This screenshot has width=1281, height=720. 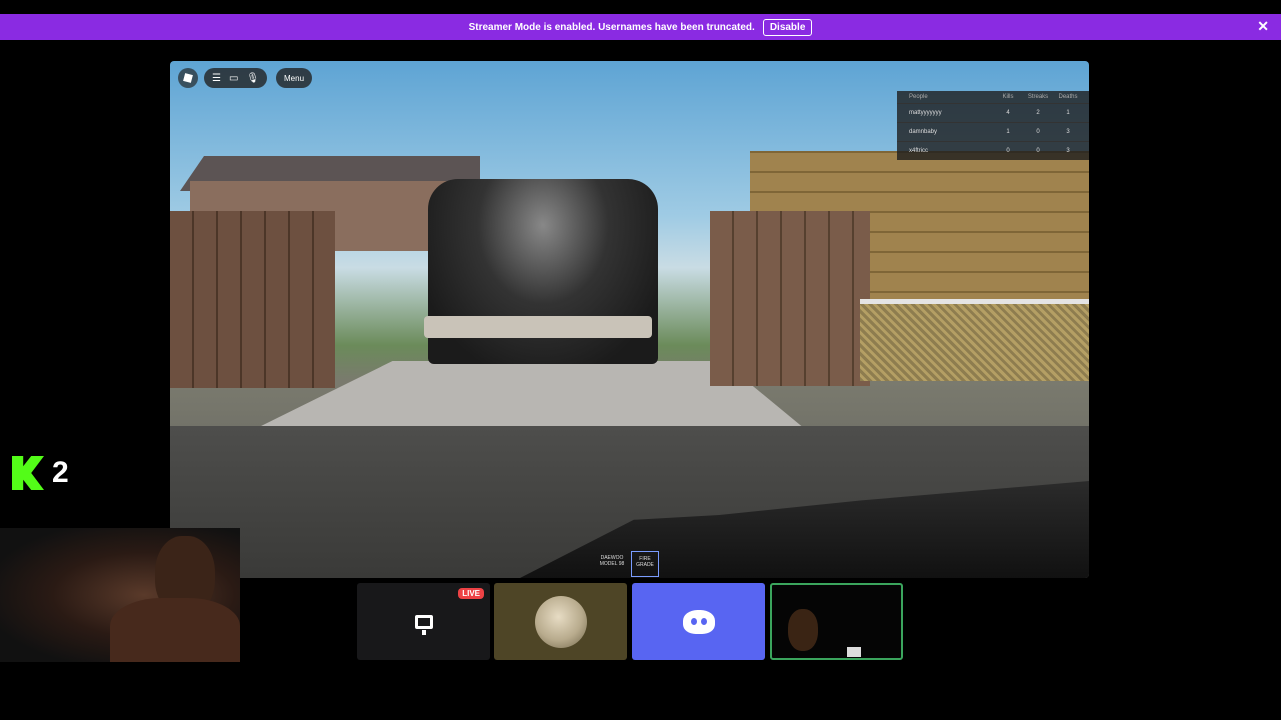 What do you see at coordinates (993, 112) in the screenshot?
I see `player-row: mattyyyyyyy 4 2 1` at bounding box center [993, 112].